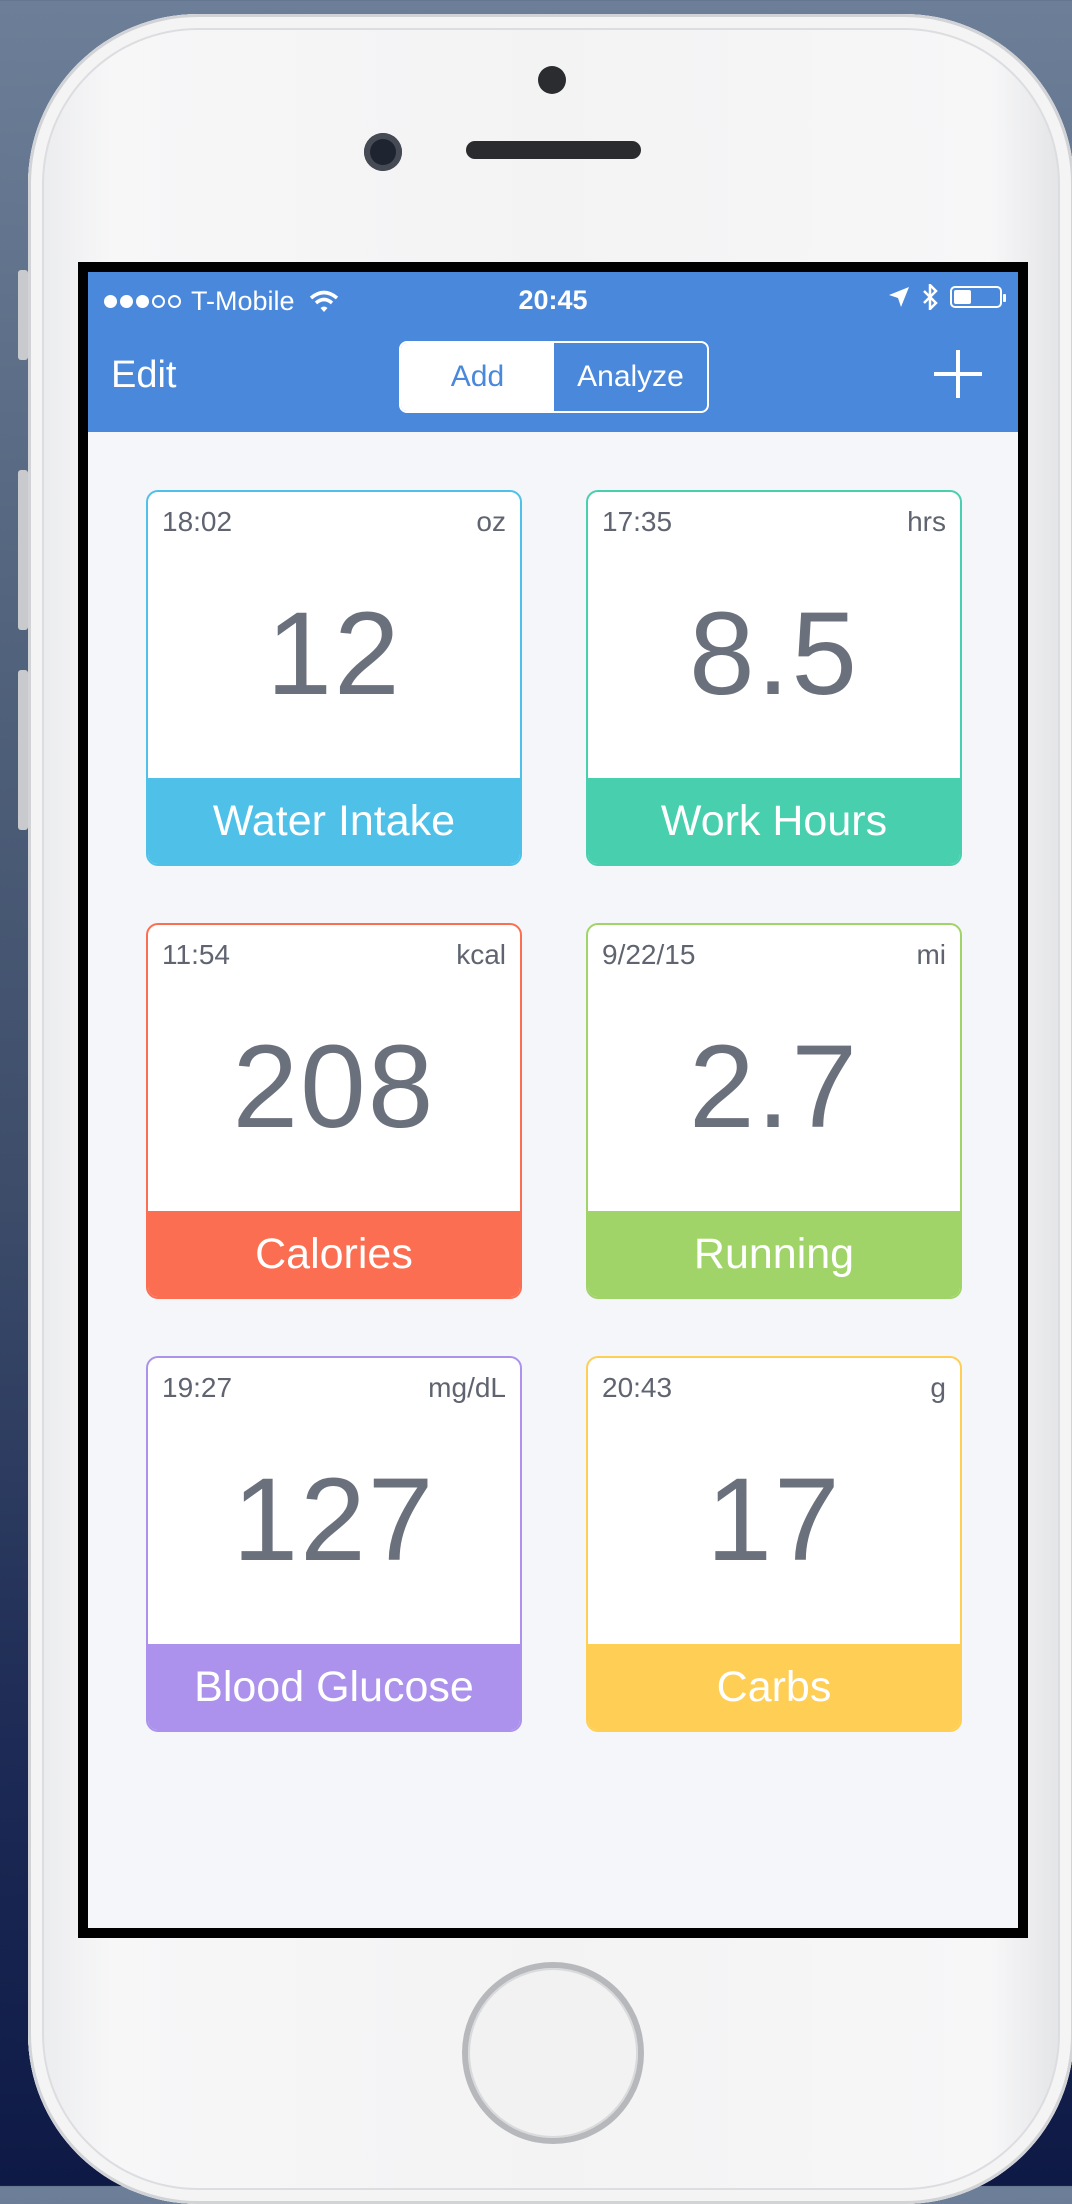 The width and height of the screenshot is (1072, 2204). I want to click on navigation-bar: T-Mobile 20:45 Edit Add Analyze, so click(553, 352).